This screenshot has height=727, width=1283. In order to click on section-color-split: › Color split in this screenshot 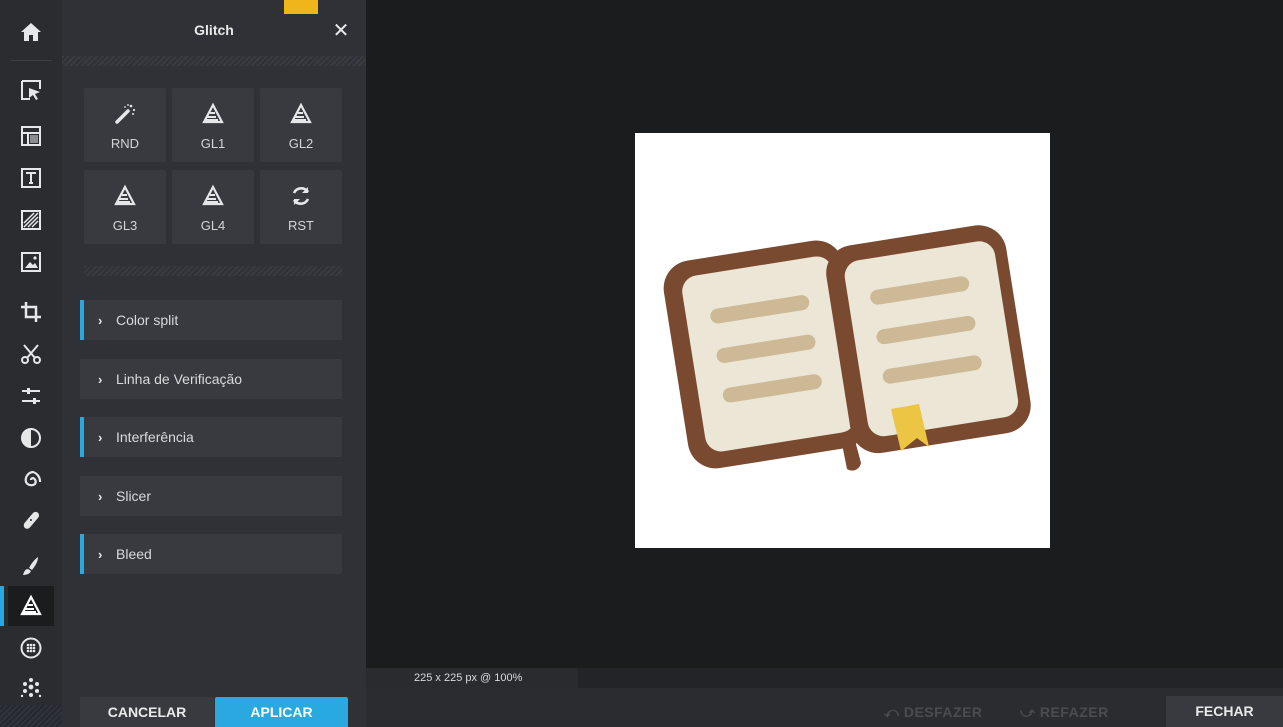, I will do `click(211, 320)`.